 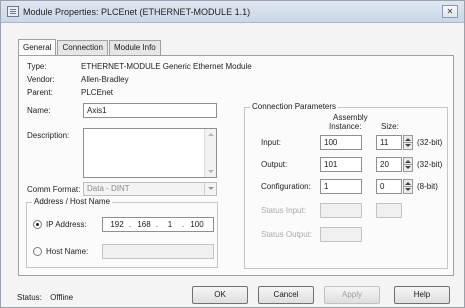 I want to click on input-size-spinner, so click(x=408, y=142).